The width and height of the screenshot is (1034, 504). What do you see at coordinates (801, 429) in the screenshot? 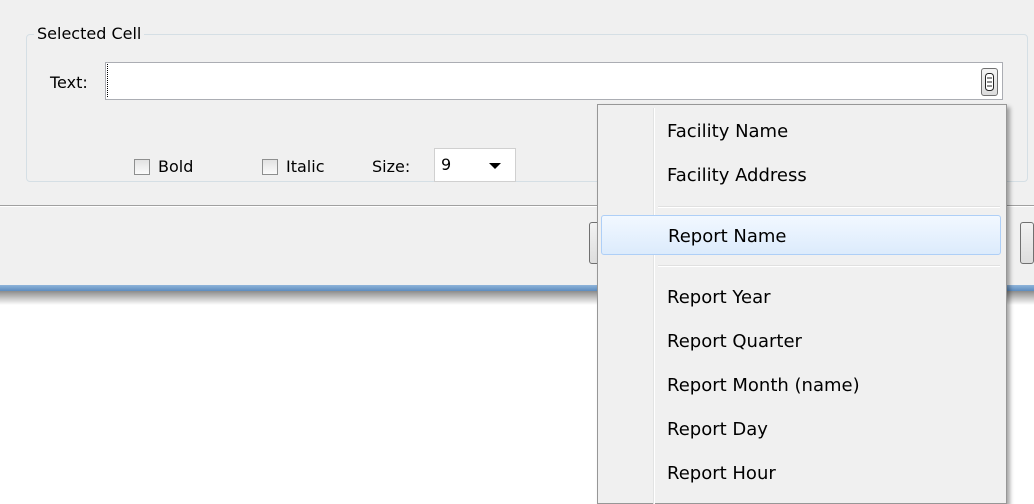
I see `menu-item-report-day: Report Day` at bounding box center [801, 429].